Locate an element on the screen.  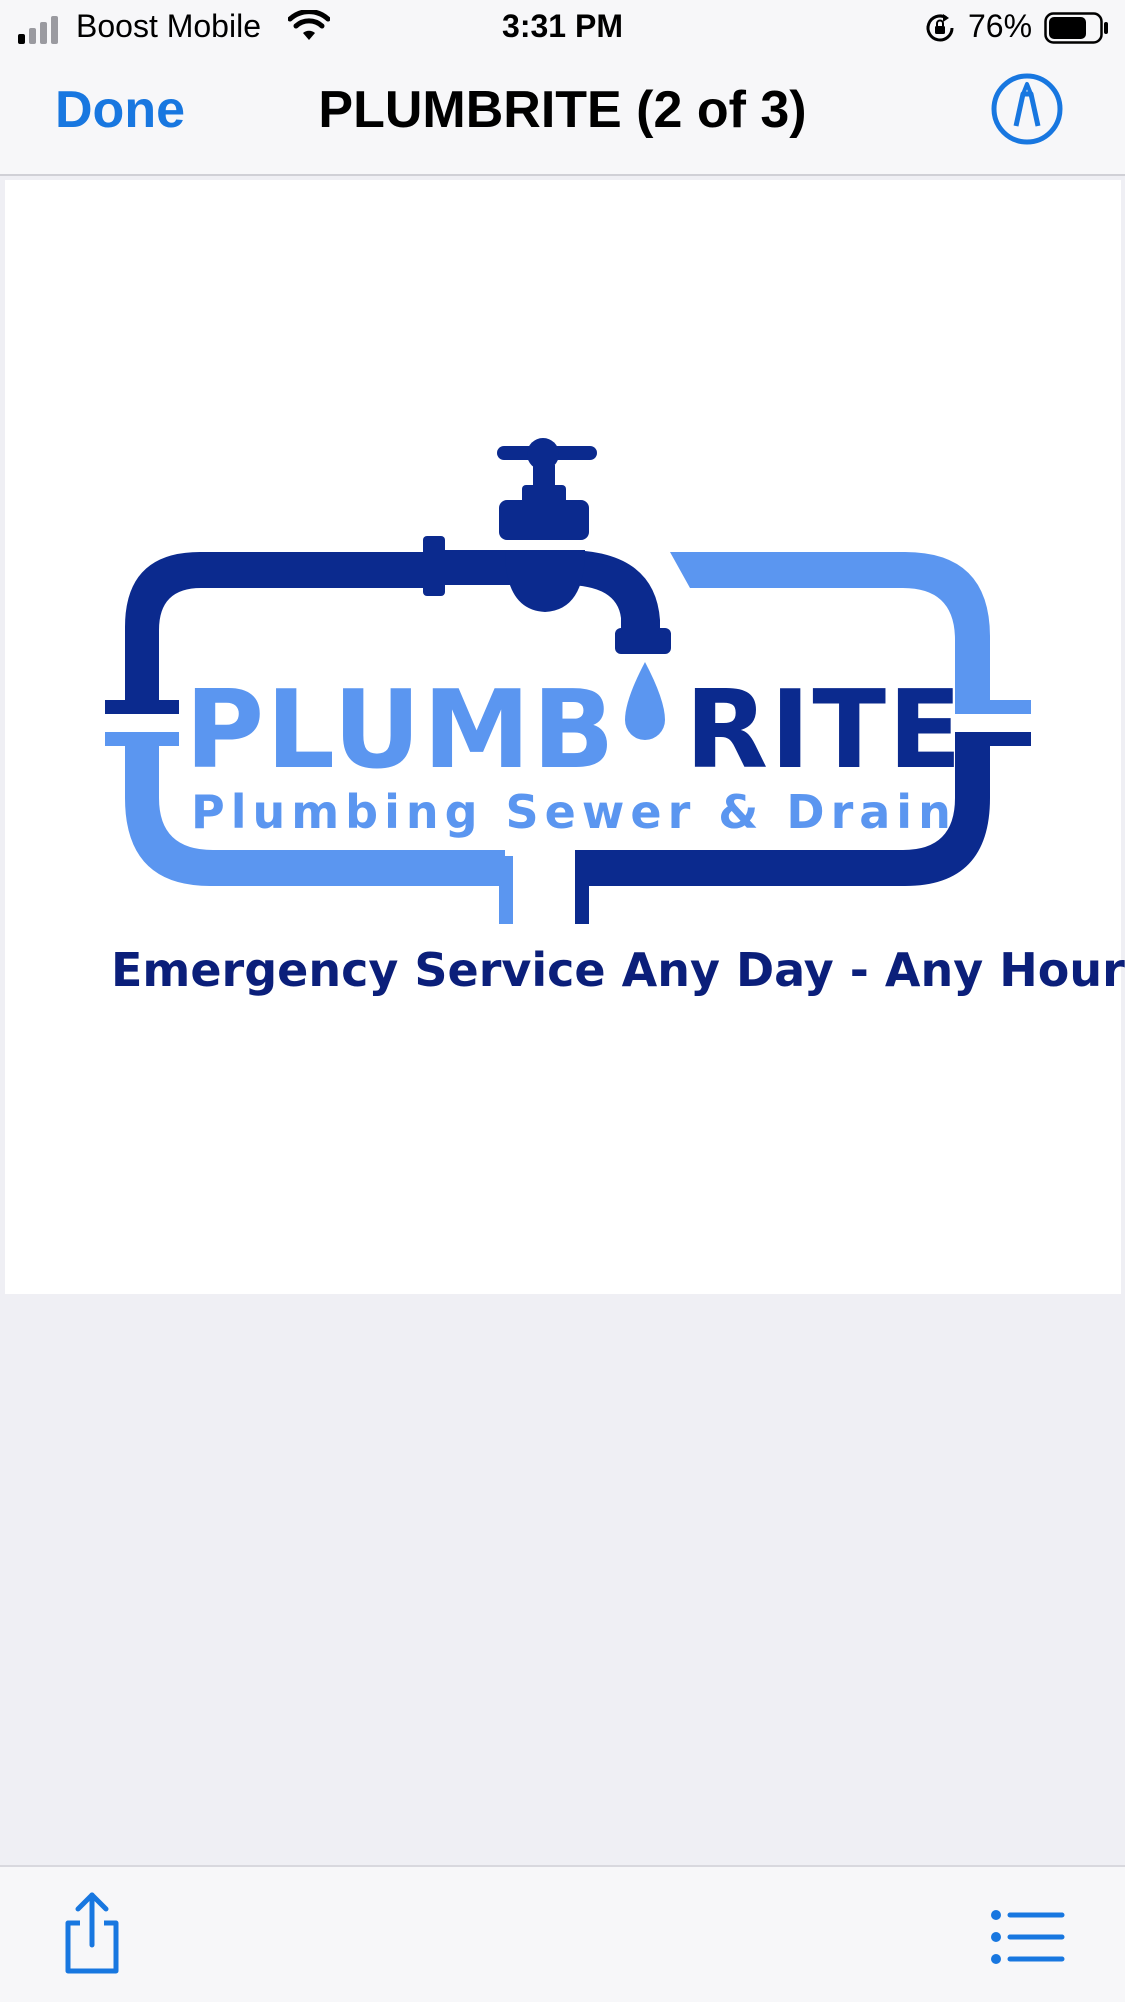
page-title: PLUMBRITE (2 of 3) is located at coordinates (562, 110).